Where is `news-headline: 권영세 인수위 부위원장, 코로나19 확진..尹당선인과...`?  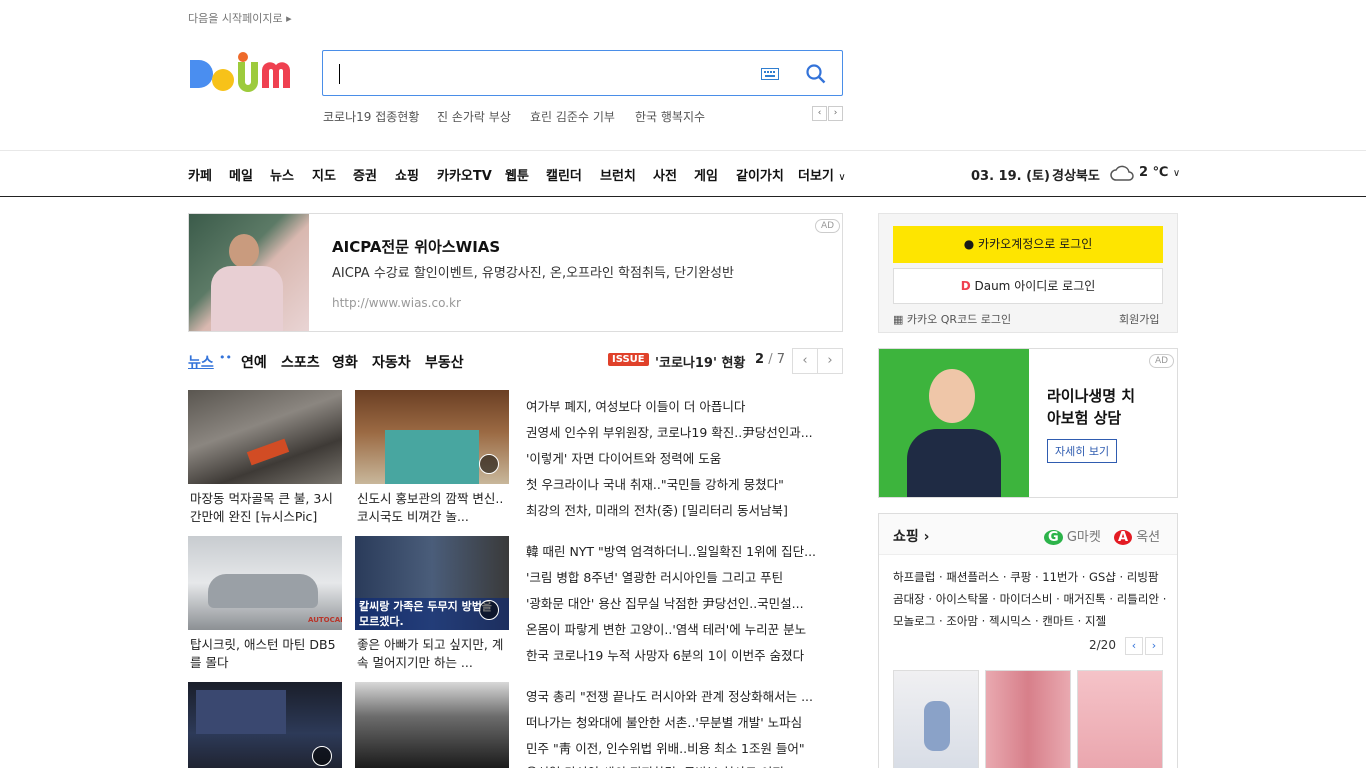
news-headline: 권영세 인수위 부위원장, 코로나19 확진..尹당선인과... is located at coordinates (685, 431).